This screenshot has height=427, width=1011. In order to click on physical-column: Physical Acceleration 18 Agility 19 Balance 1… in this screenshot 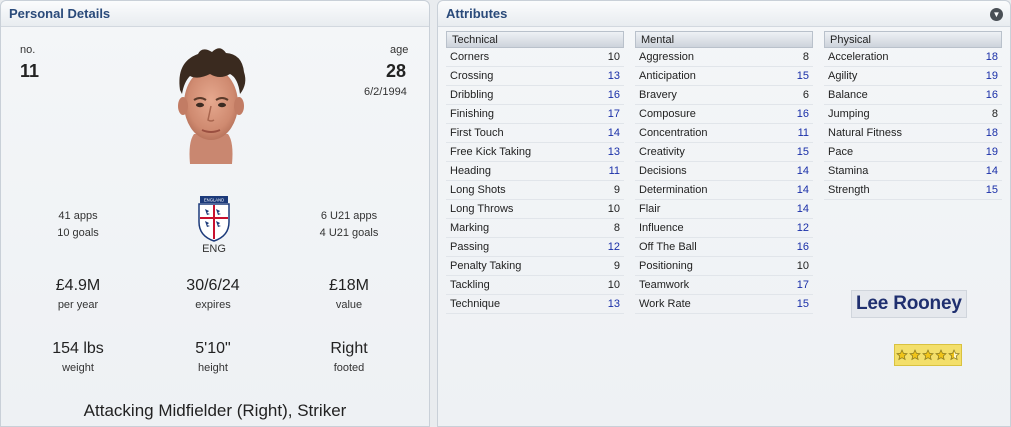, I will do `click(913, 115)`.